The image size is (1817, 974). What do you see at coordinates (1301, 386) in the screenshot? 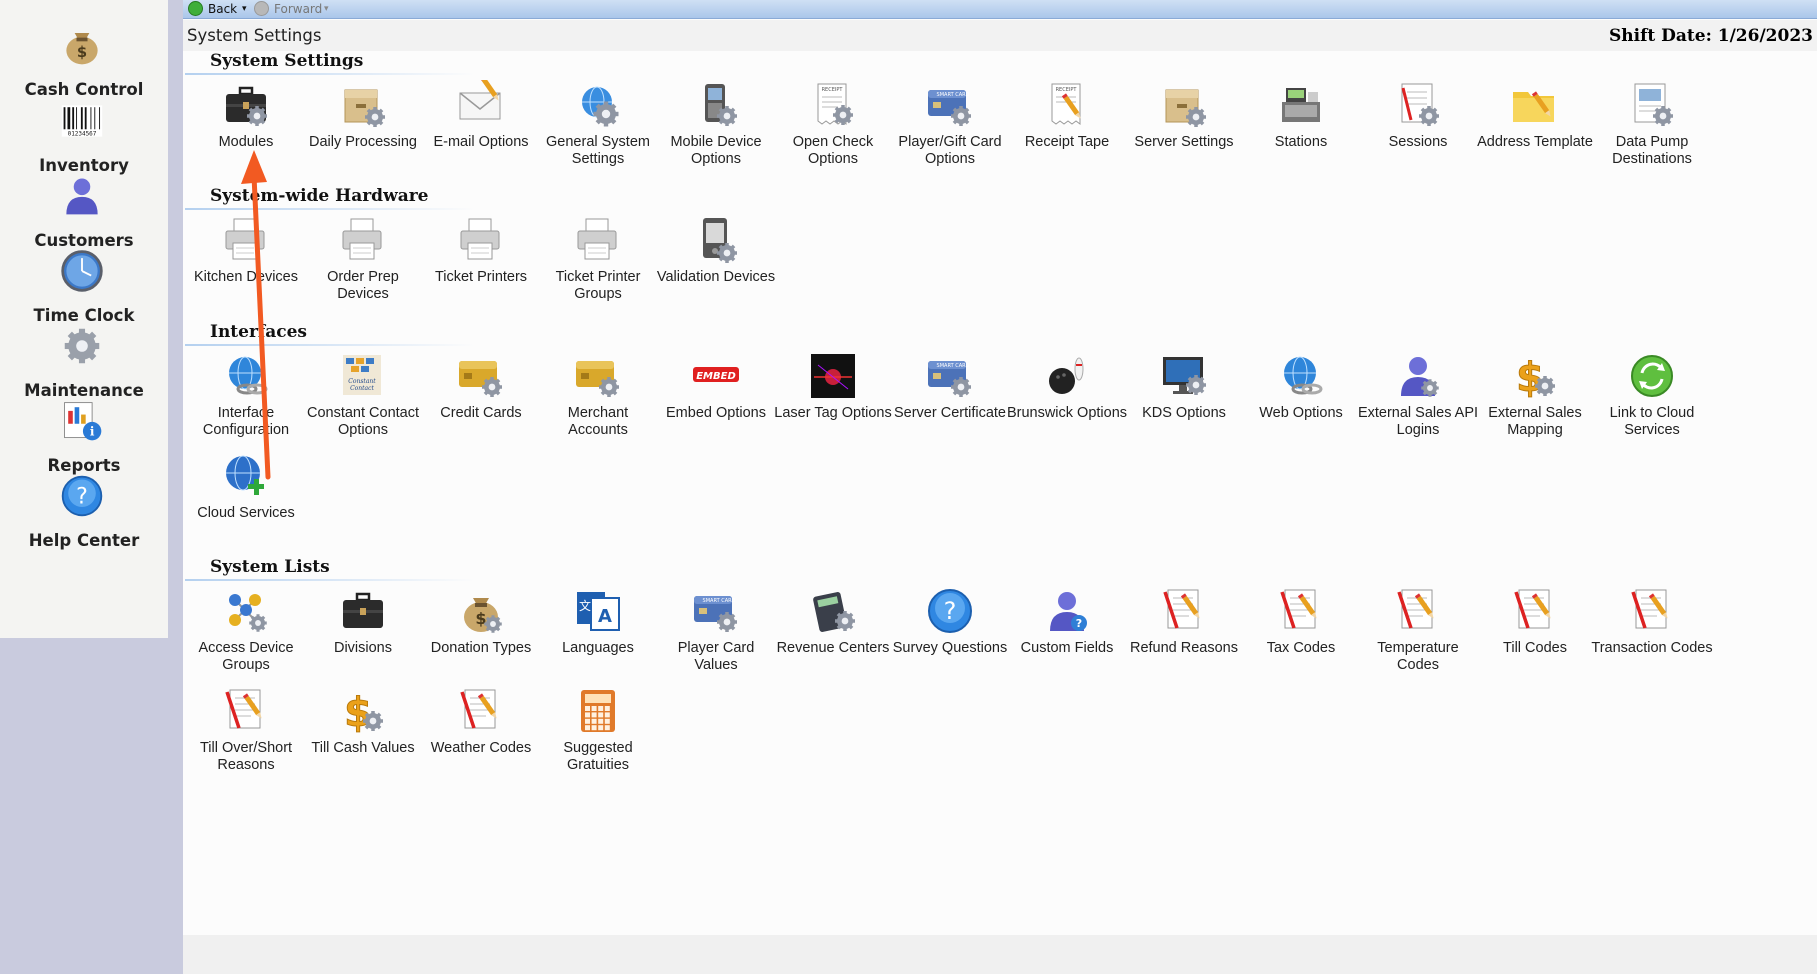
I see `settings-item-web-options: Web Options` at bounding box center [1301, 386].